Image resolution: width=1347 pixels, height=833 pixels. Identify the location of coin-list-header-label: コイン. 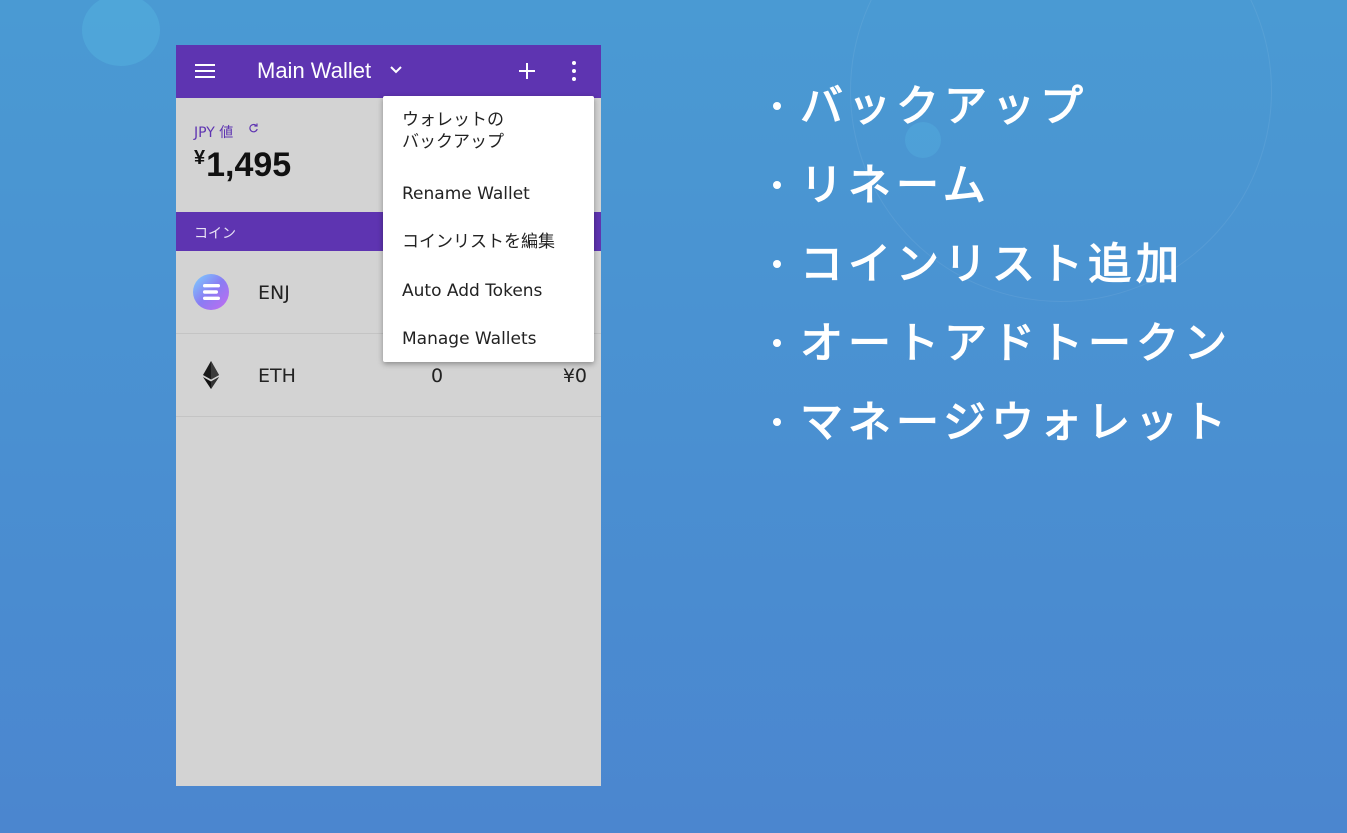
(215, 234).